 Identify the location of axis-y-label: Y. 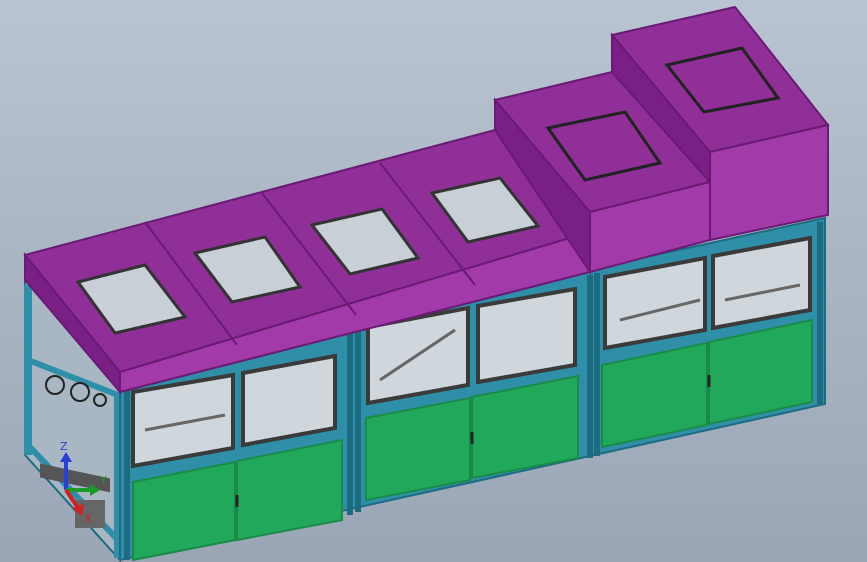
(103, 480).